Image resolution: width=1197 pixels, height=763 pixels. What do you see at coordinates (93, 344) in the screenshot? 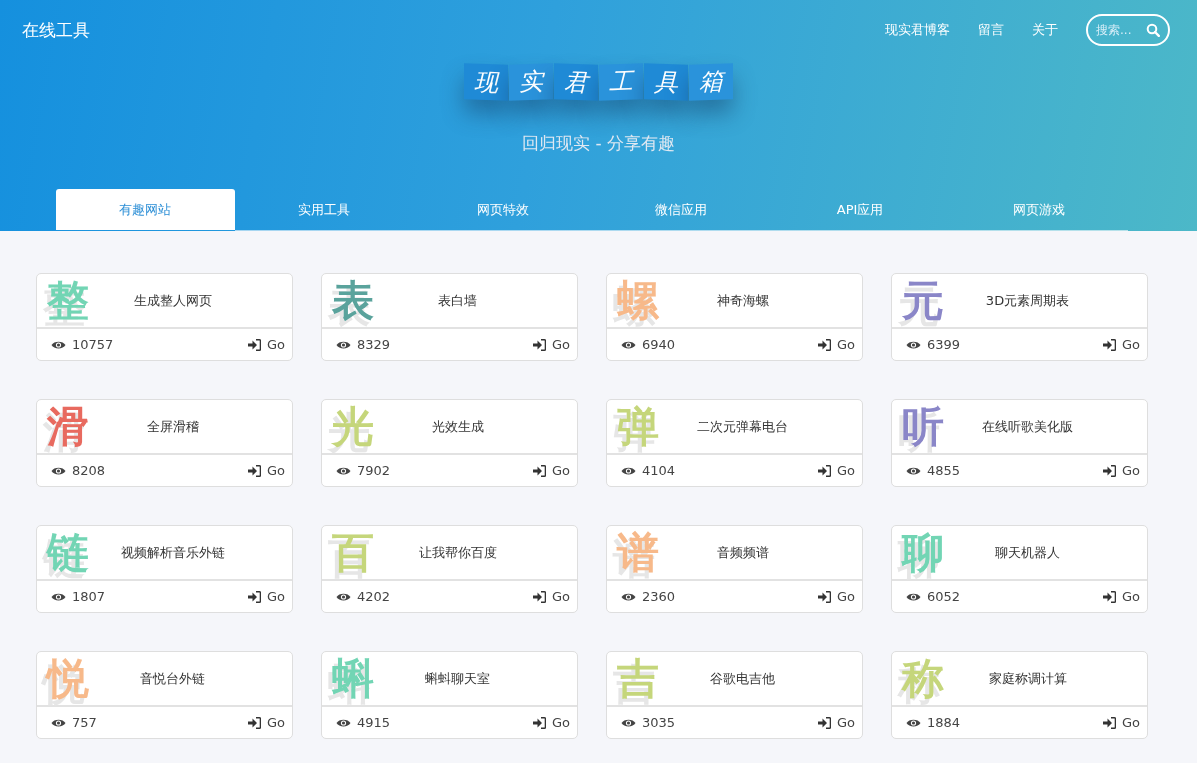
I see `view-count: 10757` at bounding box center [93, 344].